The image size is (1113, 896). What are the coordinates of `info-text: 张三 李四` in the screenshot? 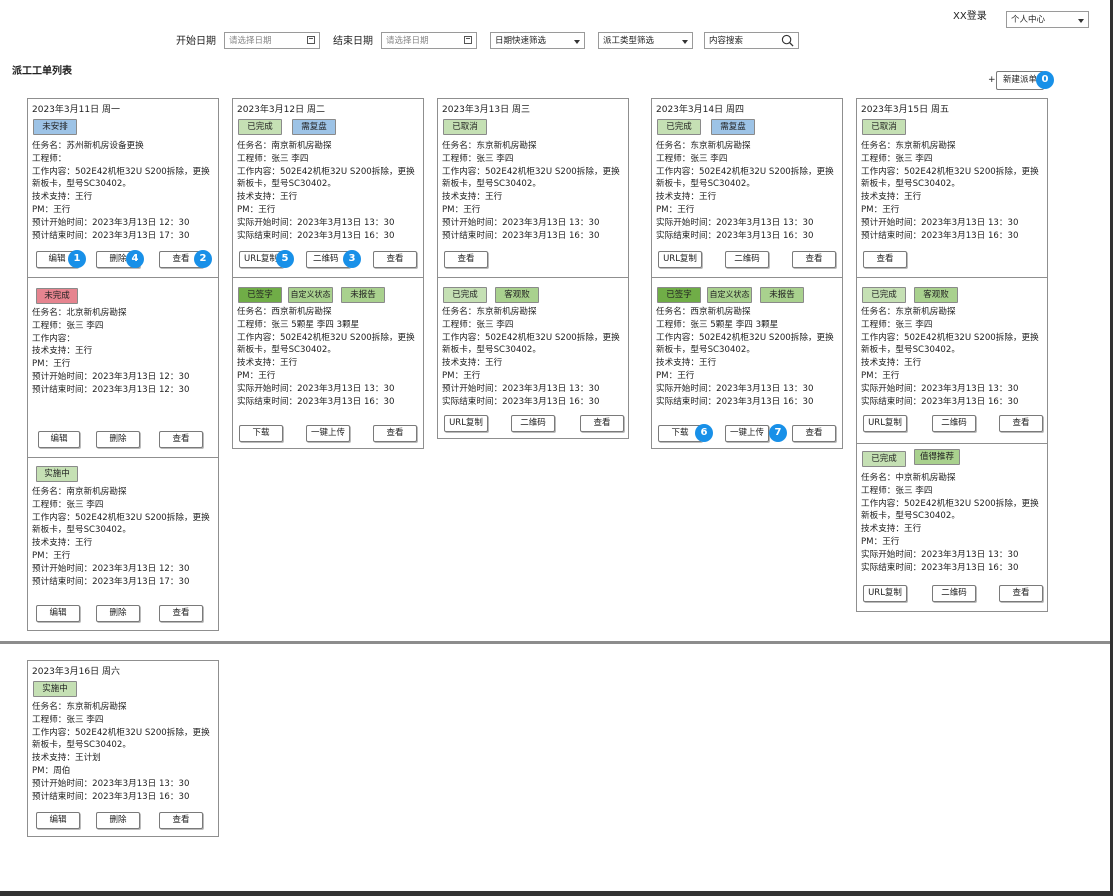 It's located at (709, 158).